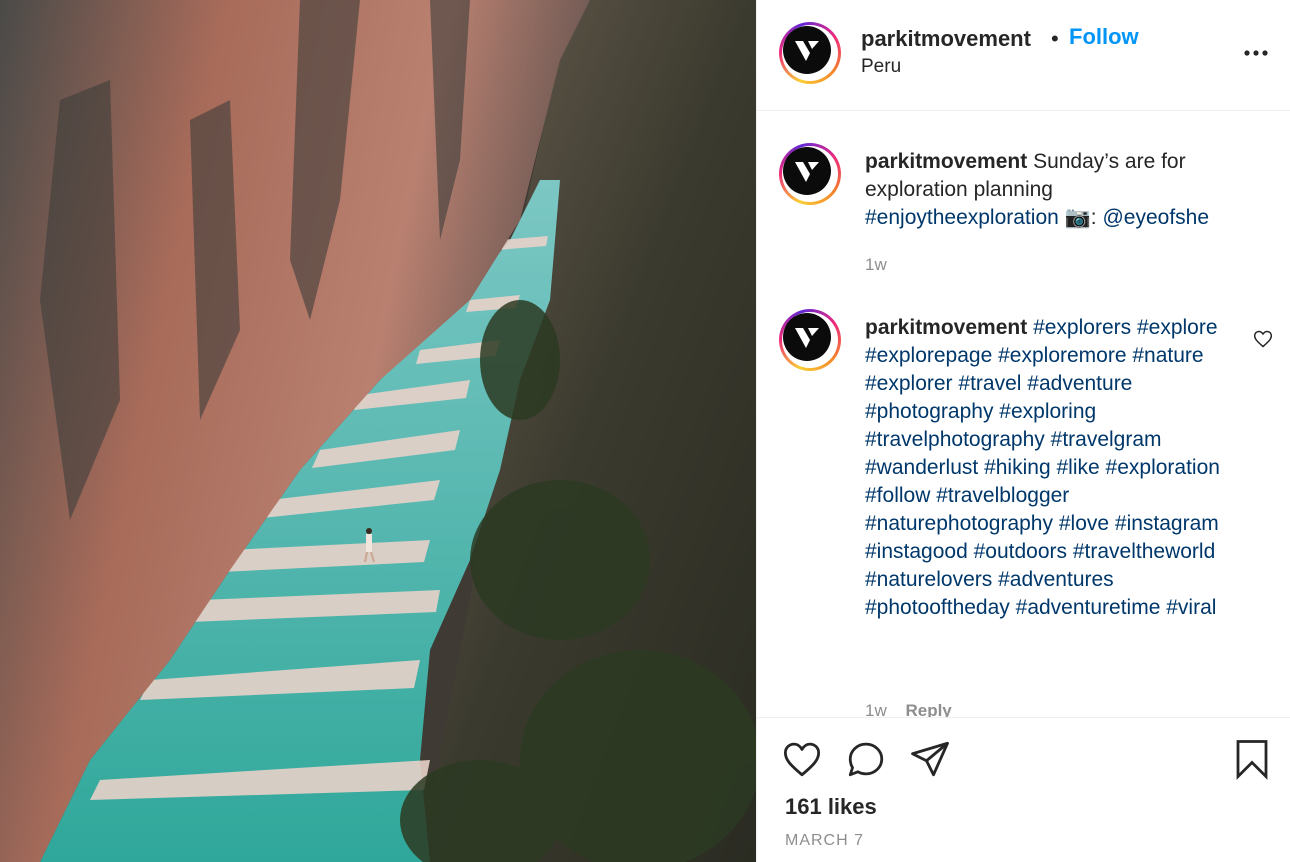 This screenshot has height=862, width=1290. Describe the element at coordinates (916, 551) in the screenshot. I see `hashtag-link: #instagood` at that location.